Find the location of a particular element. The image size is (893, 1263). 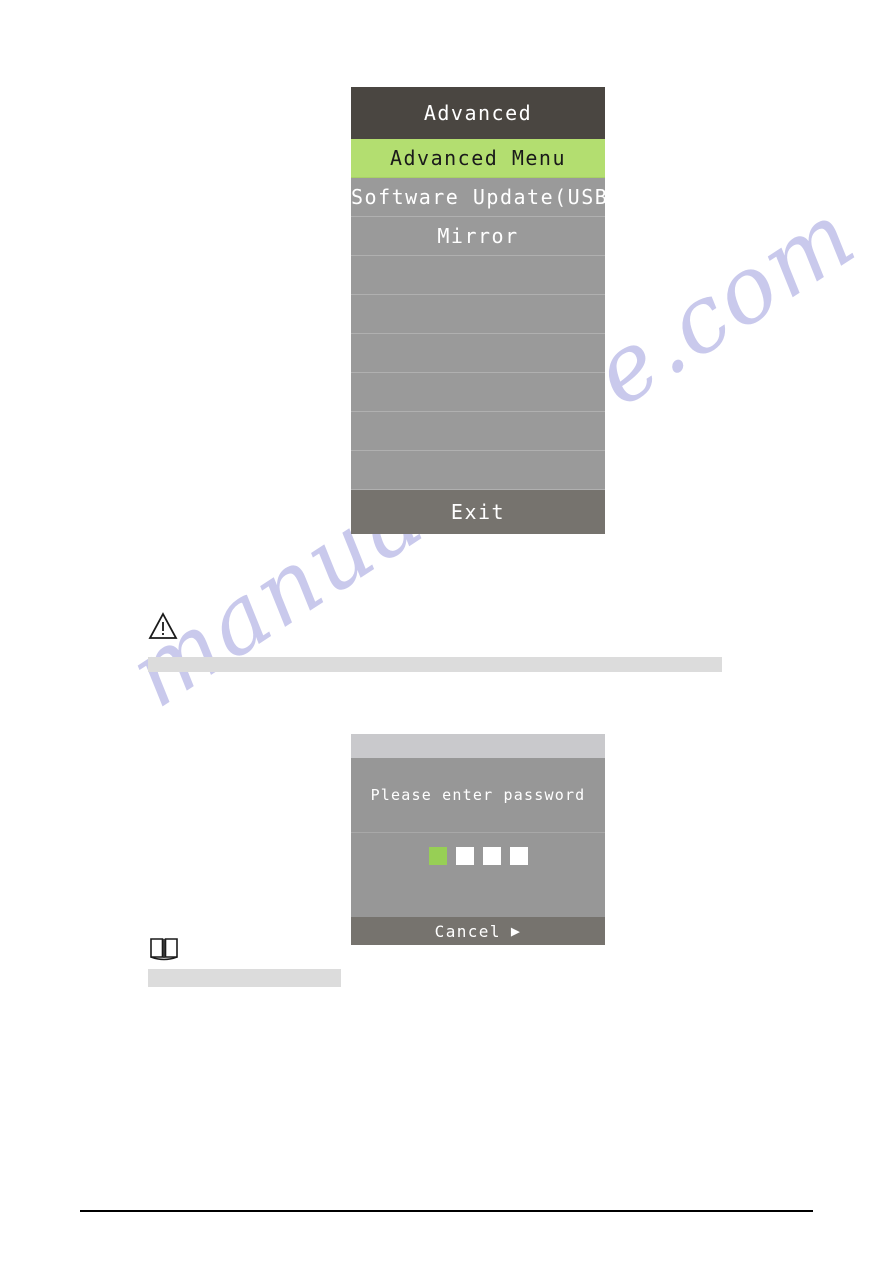

osd-menu-item-software-update-usb: Software Update(USB) is located at coordinates (478, 197).